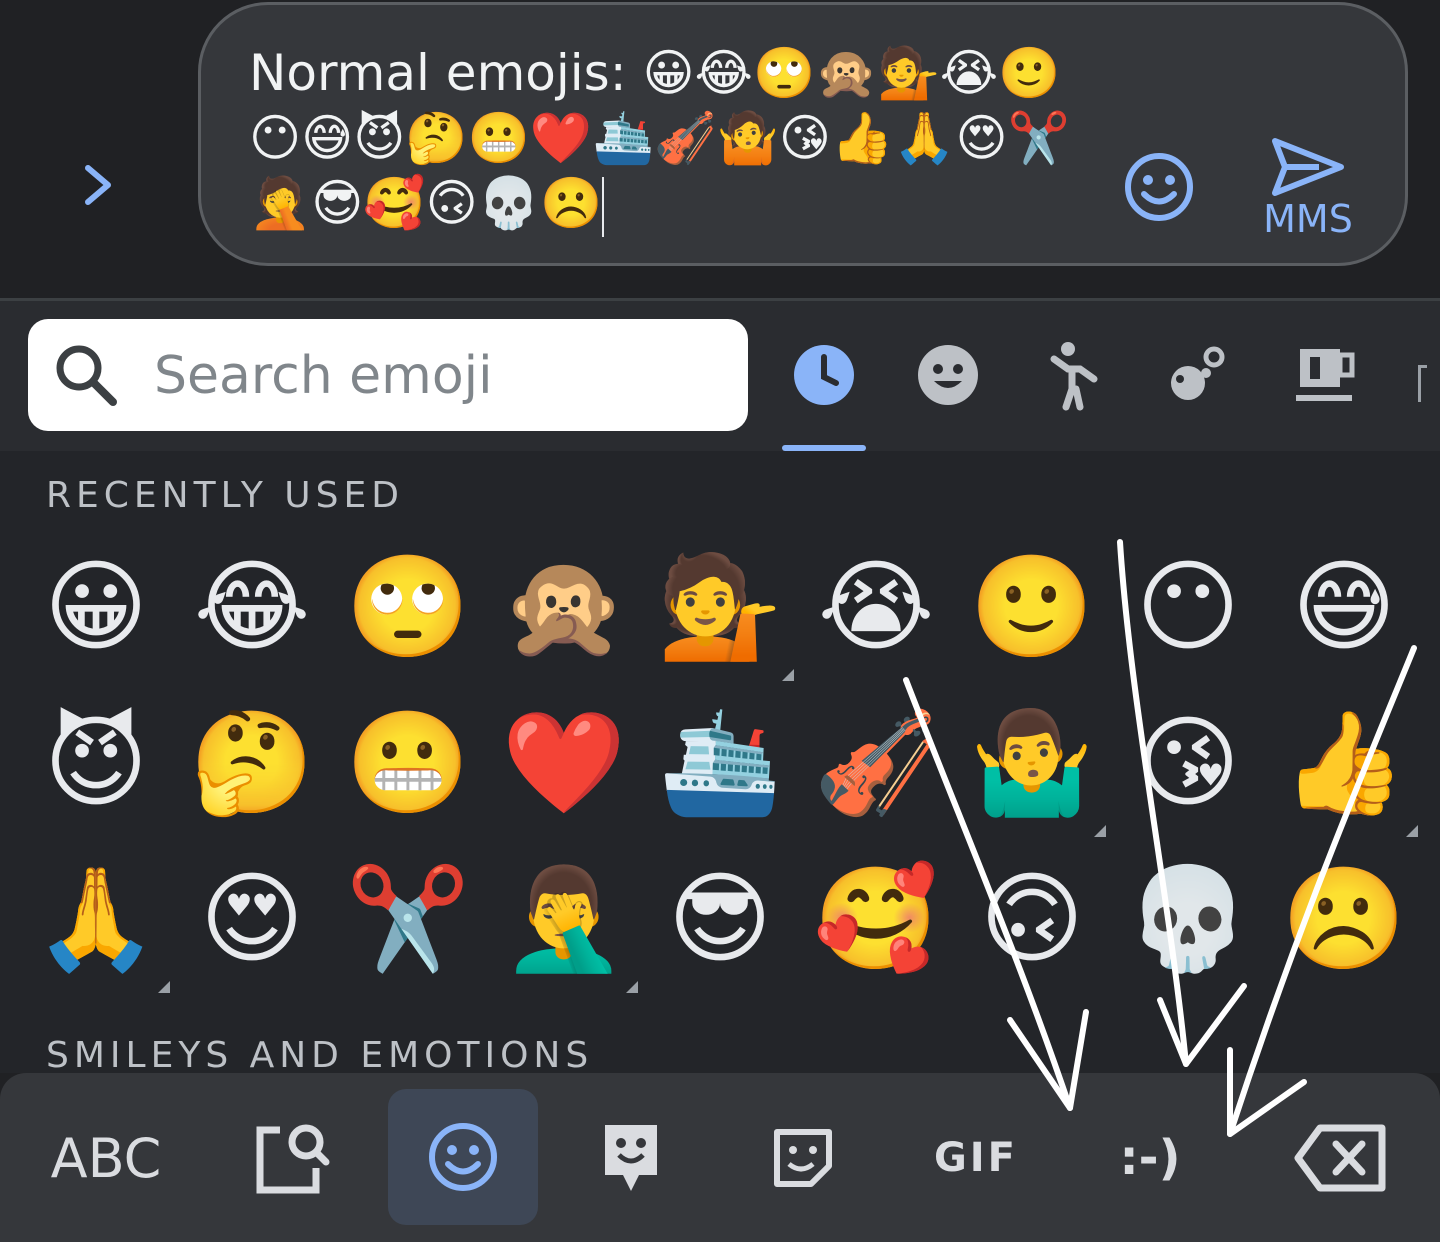 This screenshot has height=1242, width=1440. What do you see at coordinates (408, 763) in the screenshot?
I see `emoji-key: 😬` at bounding box center [408, 763].